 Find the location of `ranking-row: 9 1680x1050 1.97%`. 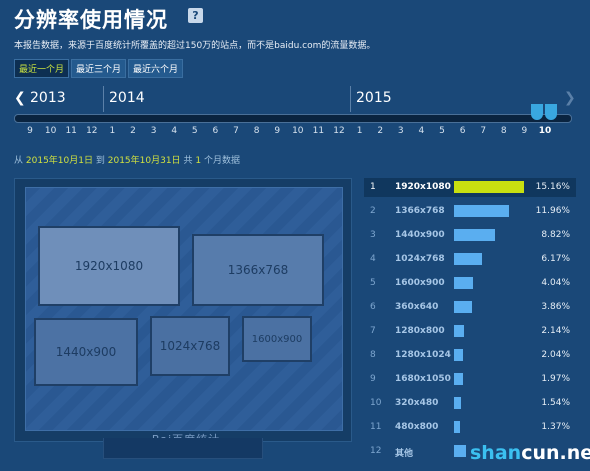

ranking-row: 9 1680x1050 1.97% is located at coordinates (470, 379).